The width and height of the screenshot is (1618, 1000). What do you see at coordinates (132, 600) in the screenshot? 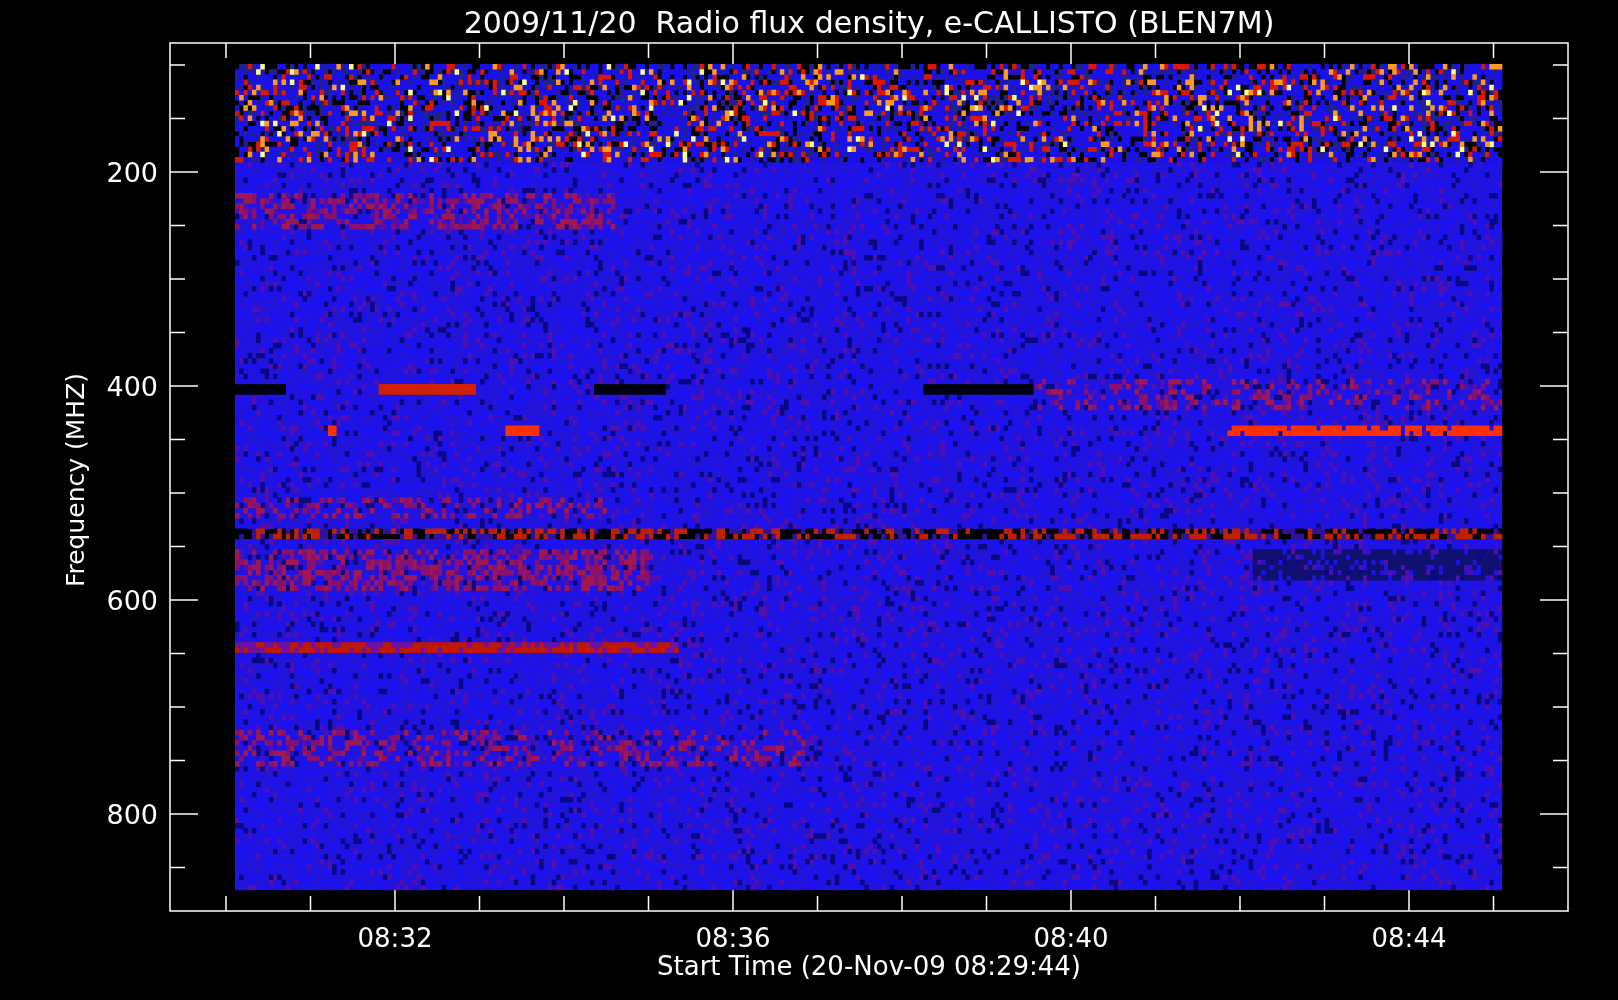
I see `y-tick-label: 600` at bounding box center [132, 600].